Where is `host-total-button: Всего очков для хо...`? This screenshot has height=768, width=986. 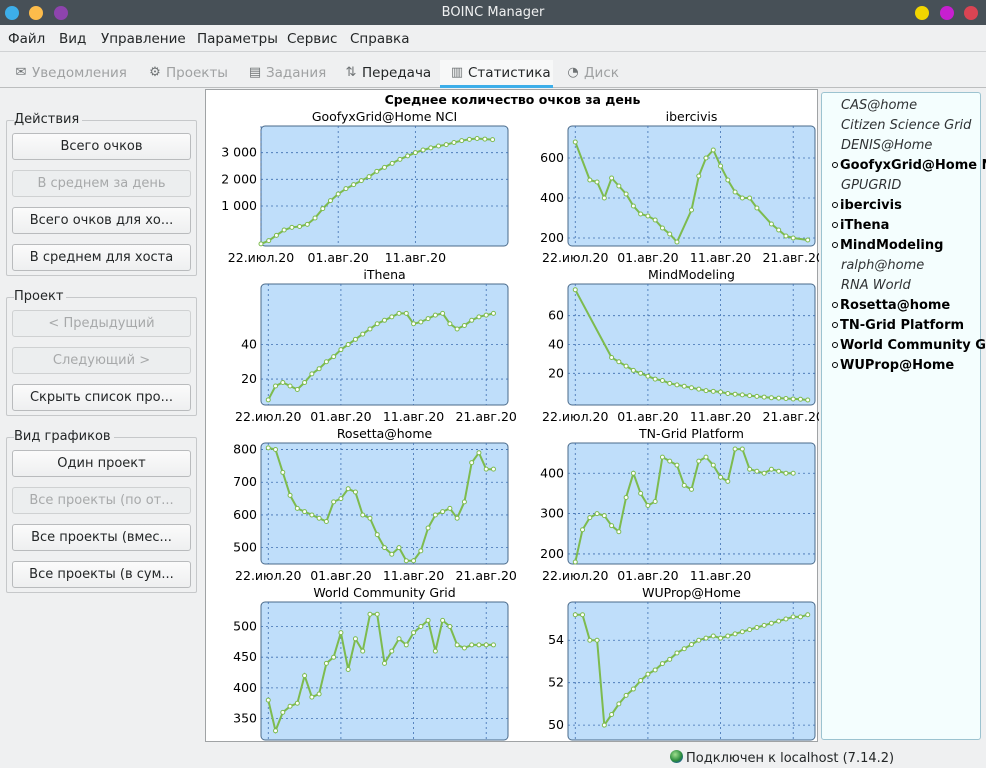 host-total-button: Всего очков для хо... is located at coordinates (101, 220).